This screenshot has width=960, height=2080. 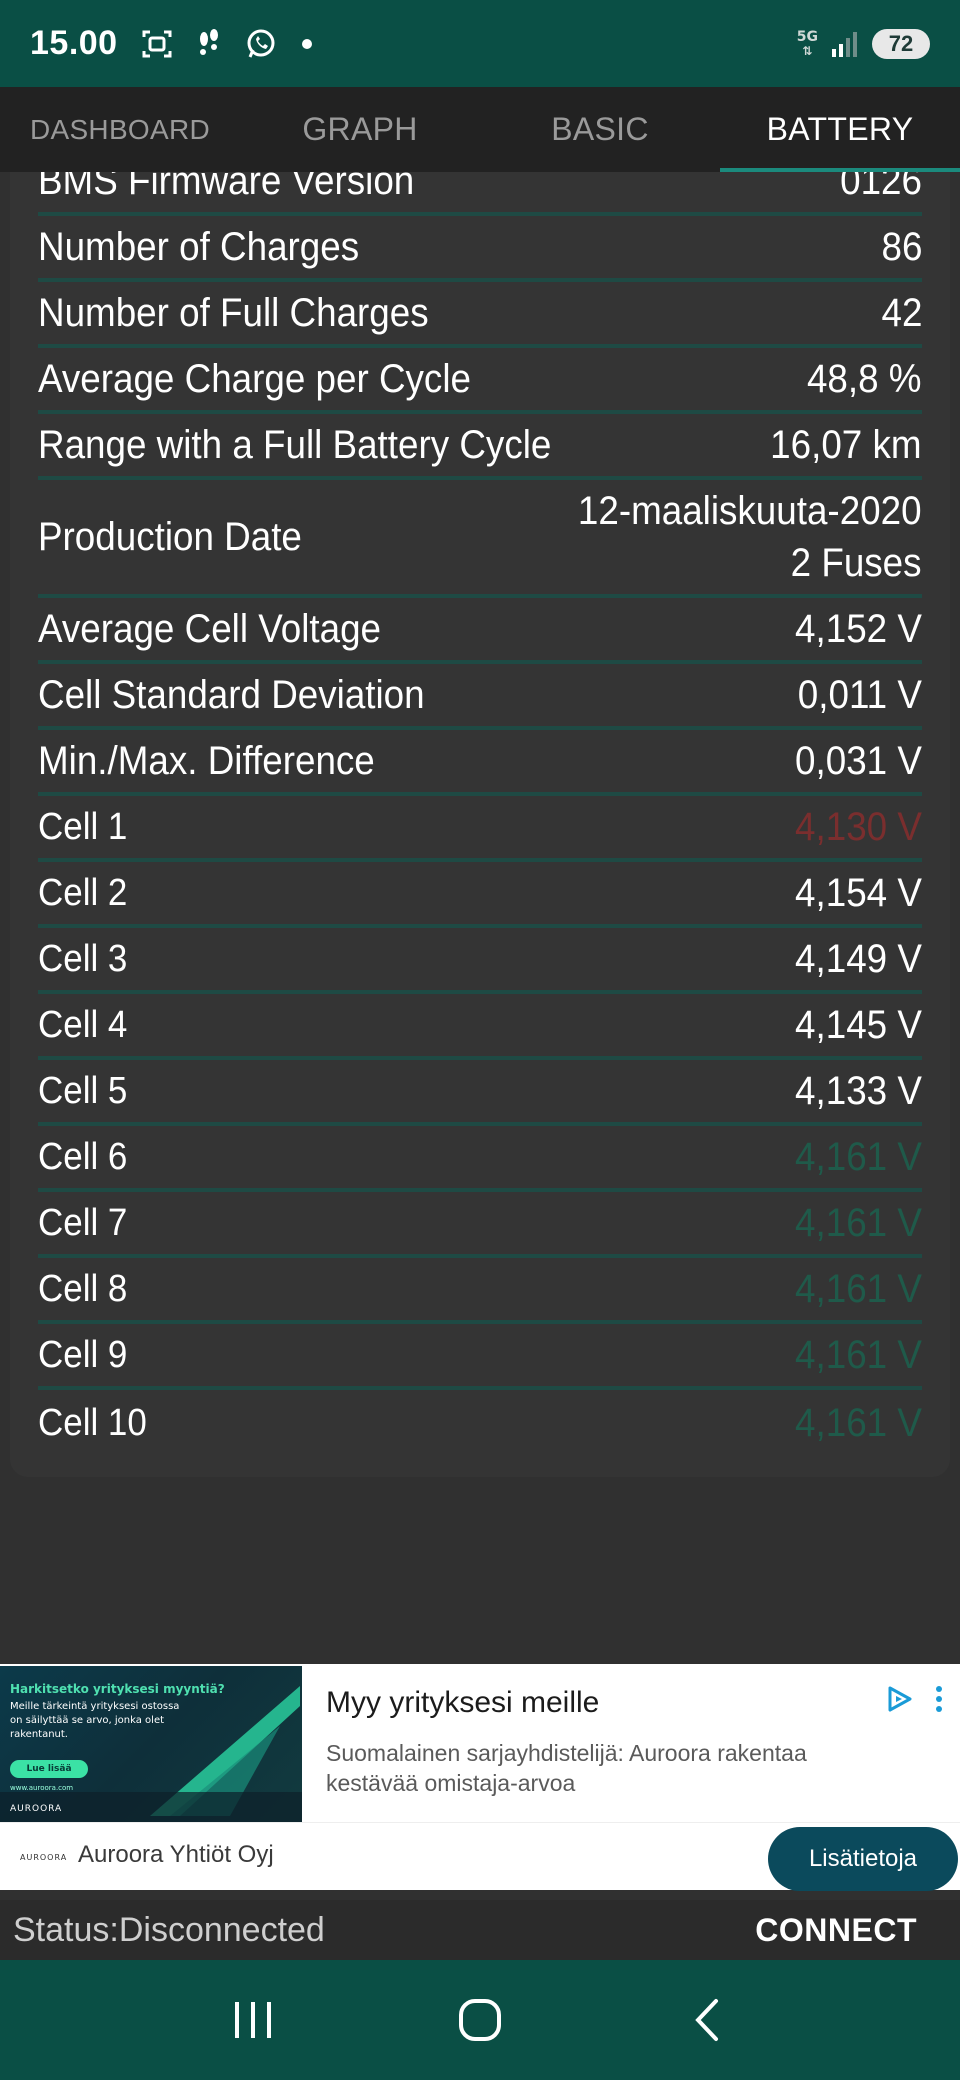 I want to click on row-cell-7: Cell 7 4,161 V, so click(x=480, y=1225).